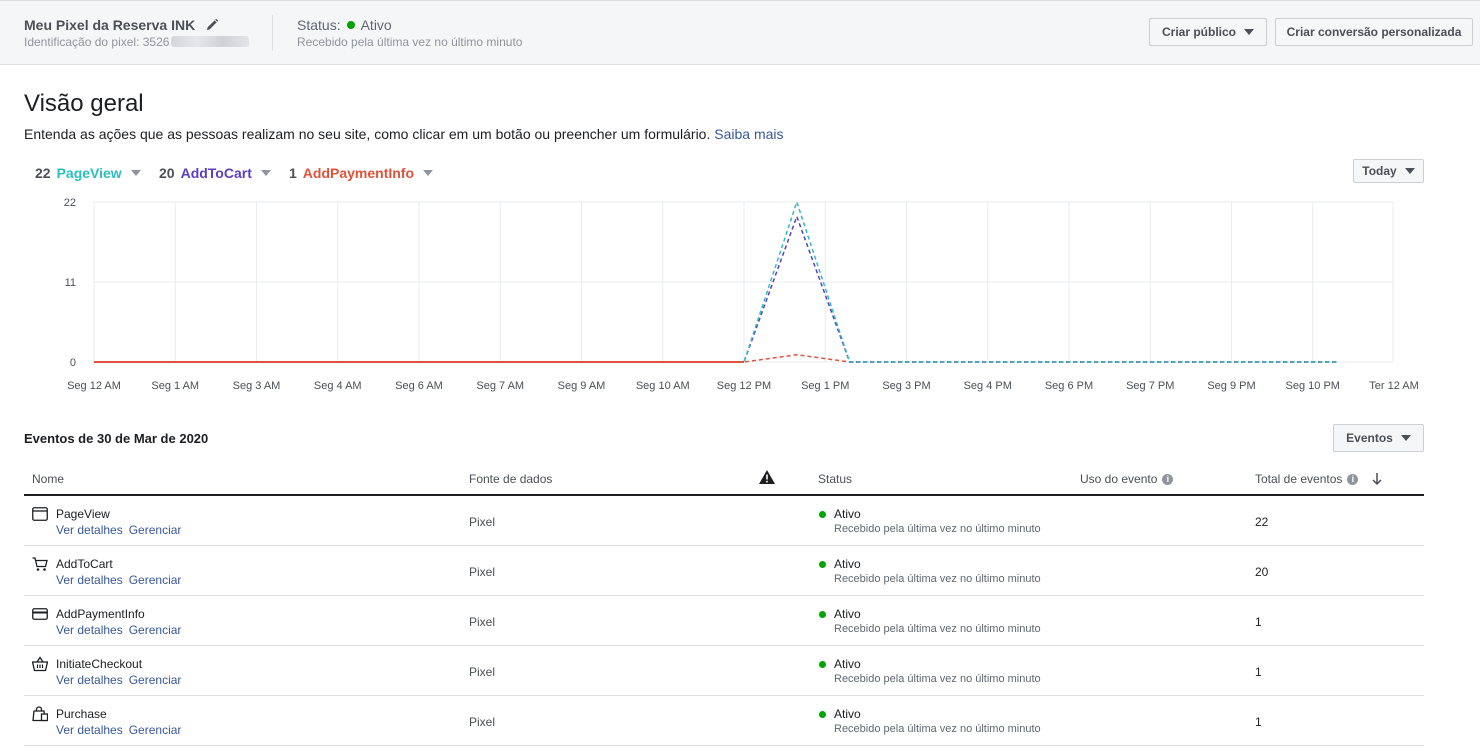 This screenshot has height=751, width=1480. I want to click on x-tick-label: Seg 12 AM, so click(94, 386).